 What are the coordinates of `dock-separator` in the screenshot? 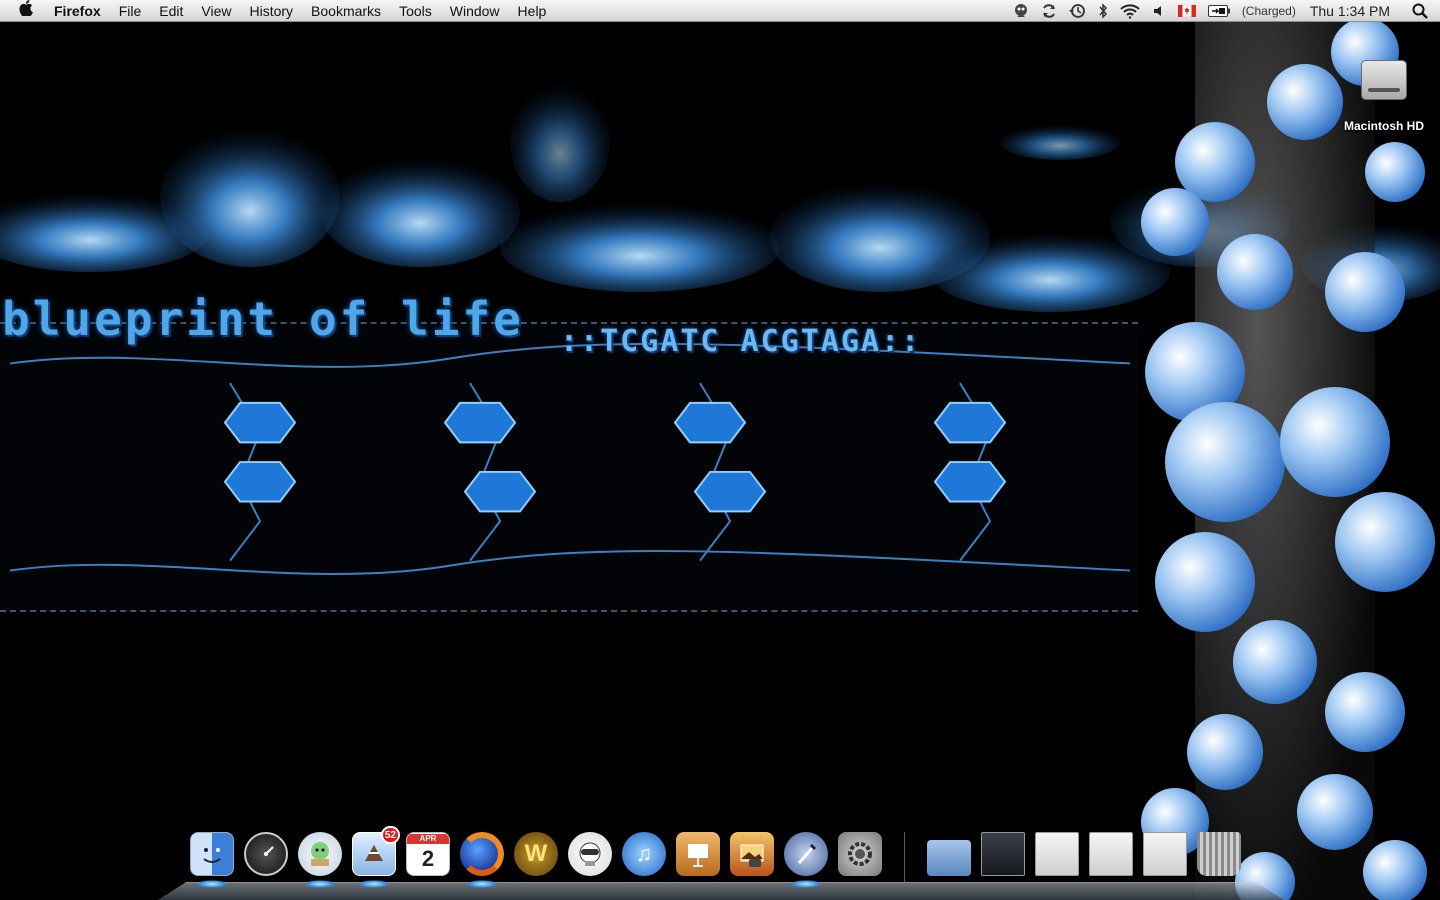 It's located at (904, 857).